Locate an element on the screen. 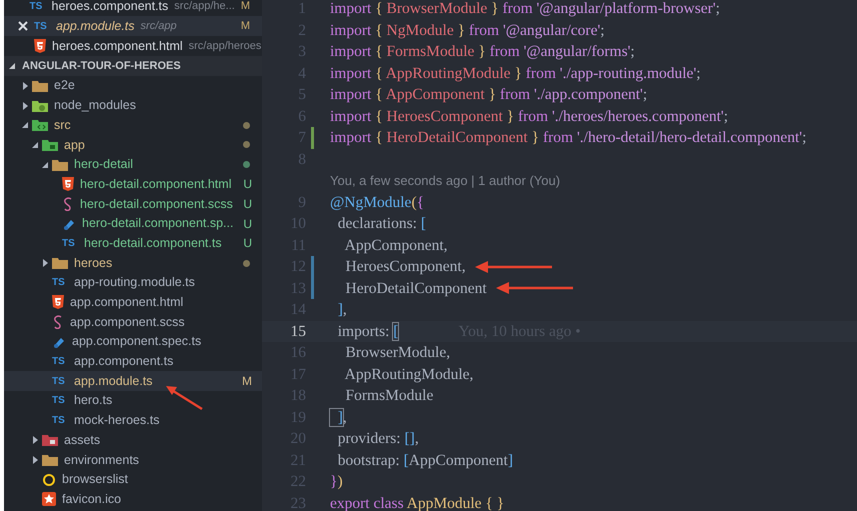 Image resolution: width=857 pixels, height=511 pixels. code-line: import { AppRoutingModule } from './app-routing.module'; is located at coordinates (515, 74).